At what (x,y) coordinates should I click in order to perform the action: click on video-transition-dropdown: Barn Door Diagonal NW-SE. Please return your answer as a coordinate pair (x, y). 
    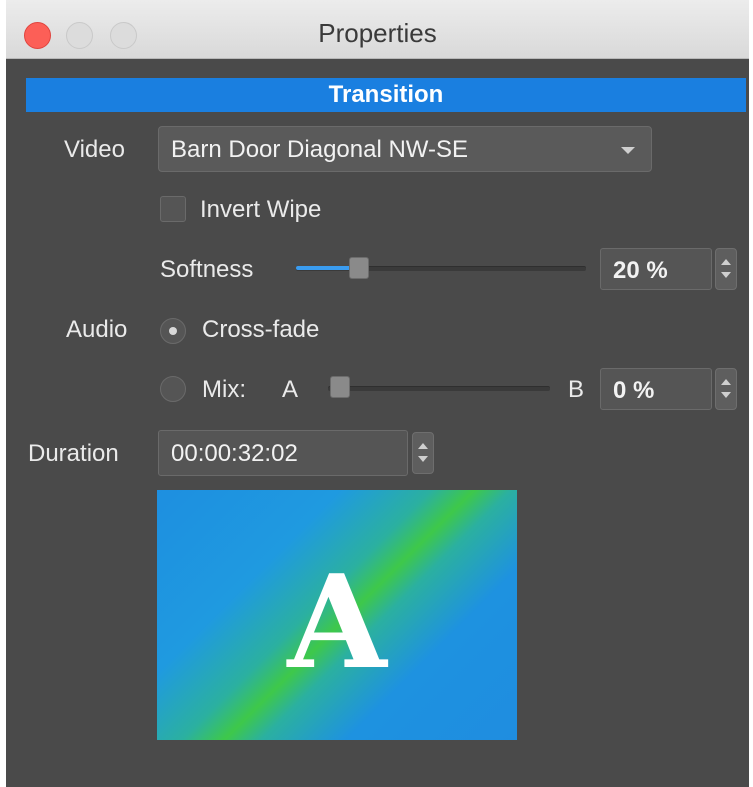
    Looking at the image, I should click on (405, 149).